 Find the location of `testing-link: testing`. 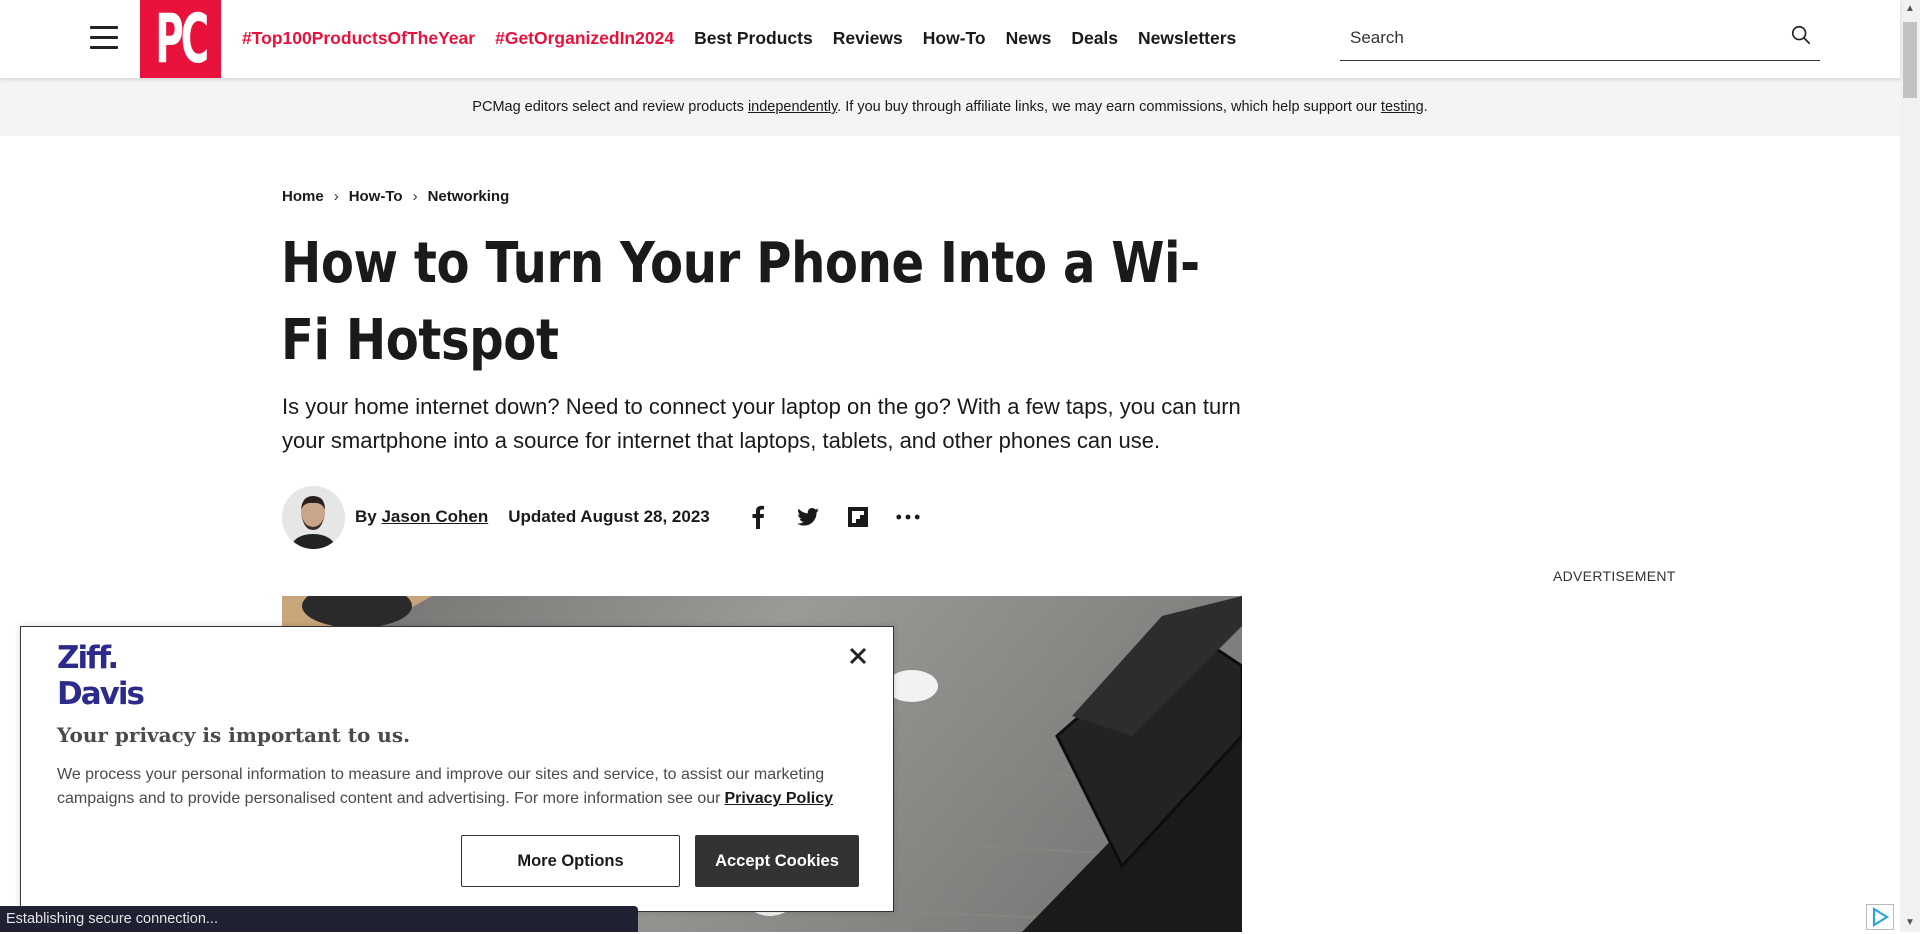

testing-link: testing is located at coordinates (1402, 107).